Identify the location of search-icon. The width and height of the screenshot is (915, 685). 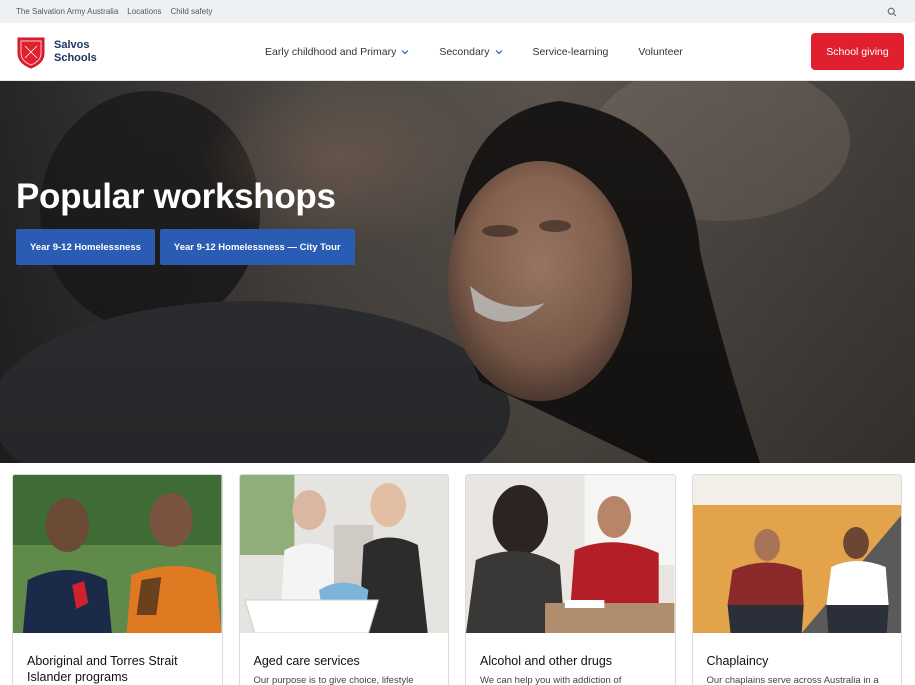
(892, 11).